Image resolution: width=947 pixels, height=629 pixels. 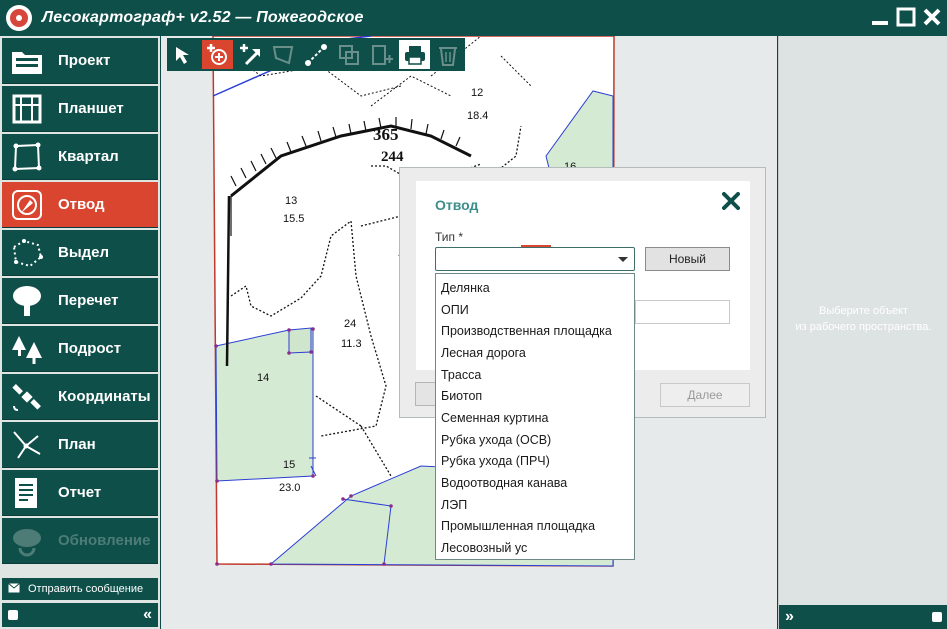 I want to click on map-toolbar, so click(x=316, y=54).